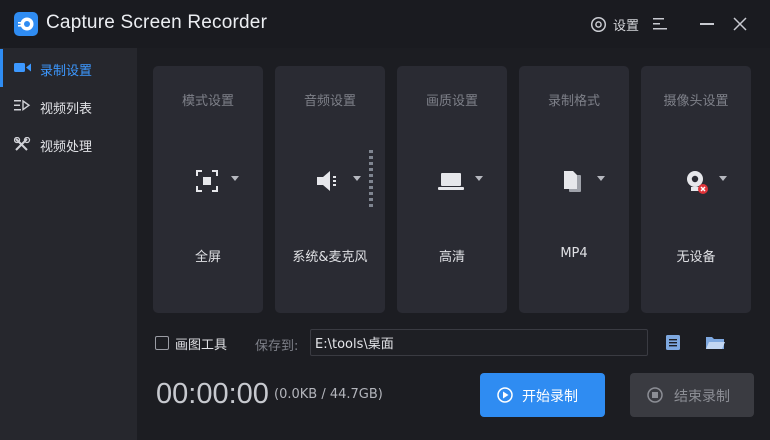 This screenshot has width=770, height=440. What do you see at coordinates (626, 24) in the screenshot?
I see `settings-button: 设置` at bounding box center [626, 24].